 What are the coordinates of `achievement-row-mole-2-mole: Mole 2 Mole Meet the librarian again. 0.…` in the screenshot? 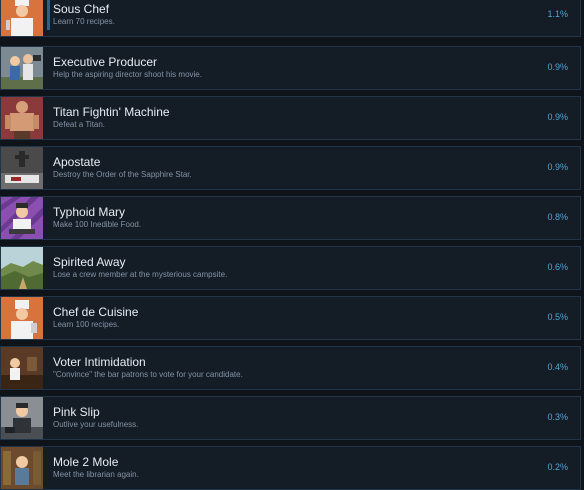 It's located at (290, 468).